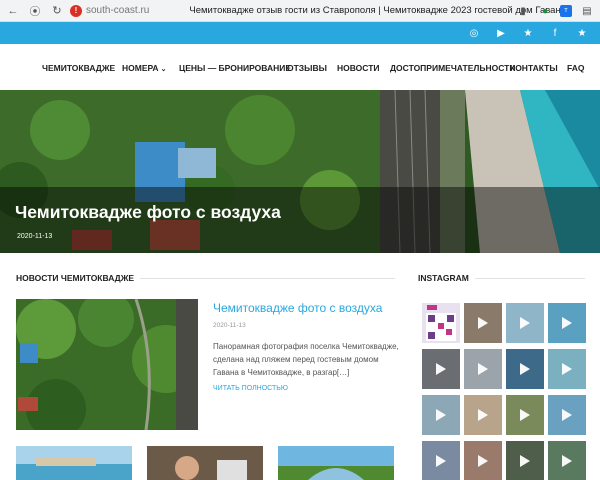 The height and width of the screenshot is (480, 600). What do you see at coordinates (566, 11) in the screenshot?
I see `translate-icon: ᵀ` at bounding box center [566, 11].